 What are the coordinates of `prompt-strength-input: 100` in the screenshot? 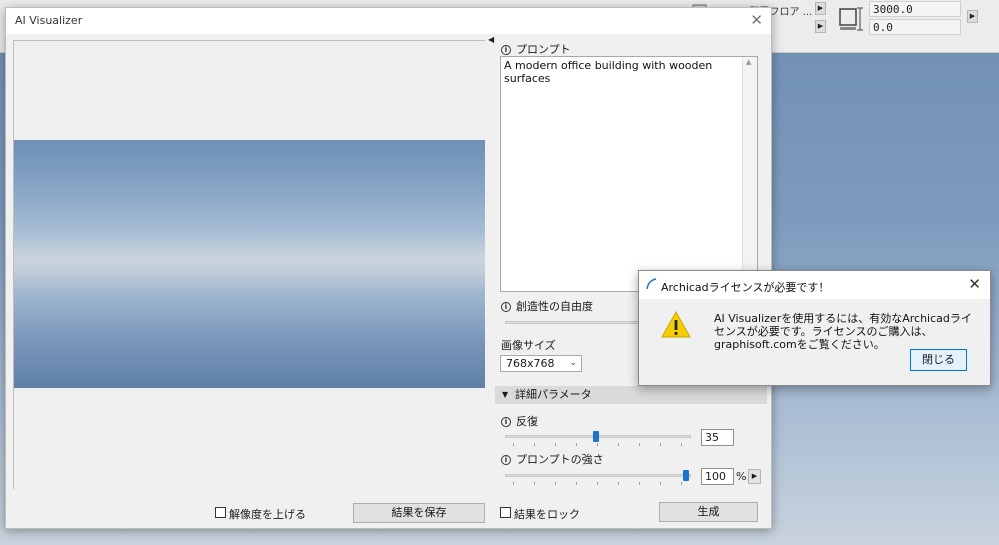 It's located at (717, 476).